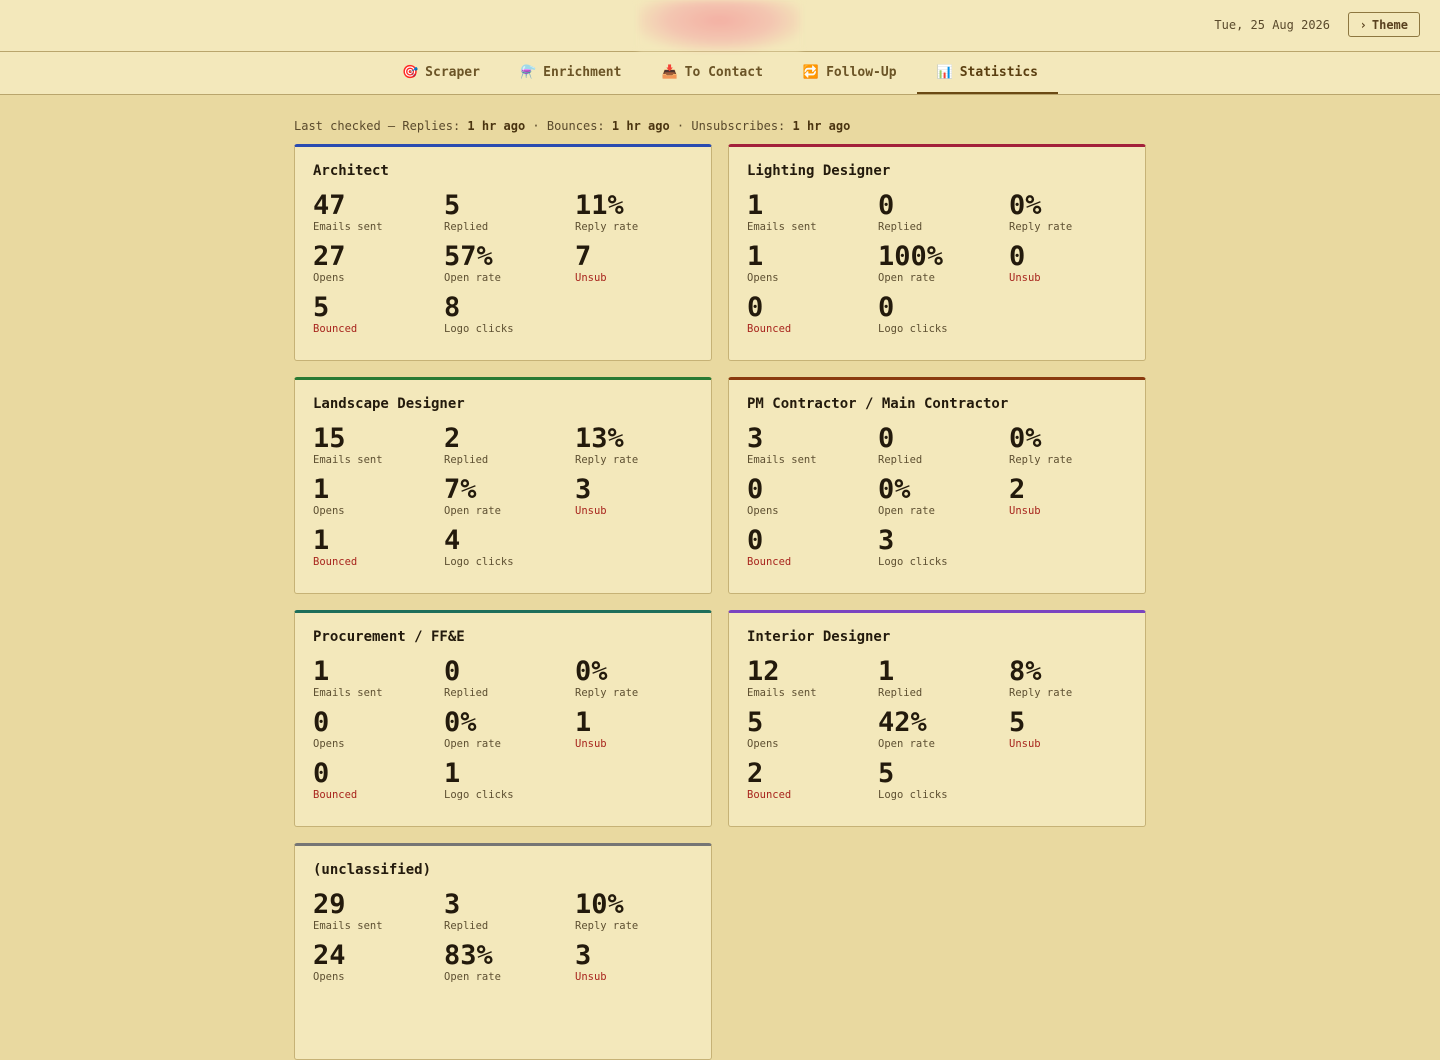 This screenshot has width=1440, height=1060. What do you see at coordinates (372, 870) in the screenshot?
I see `card-title: (unclassified)` at bounding box center [372, 870].